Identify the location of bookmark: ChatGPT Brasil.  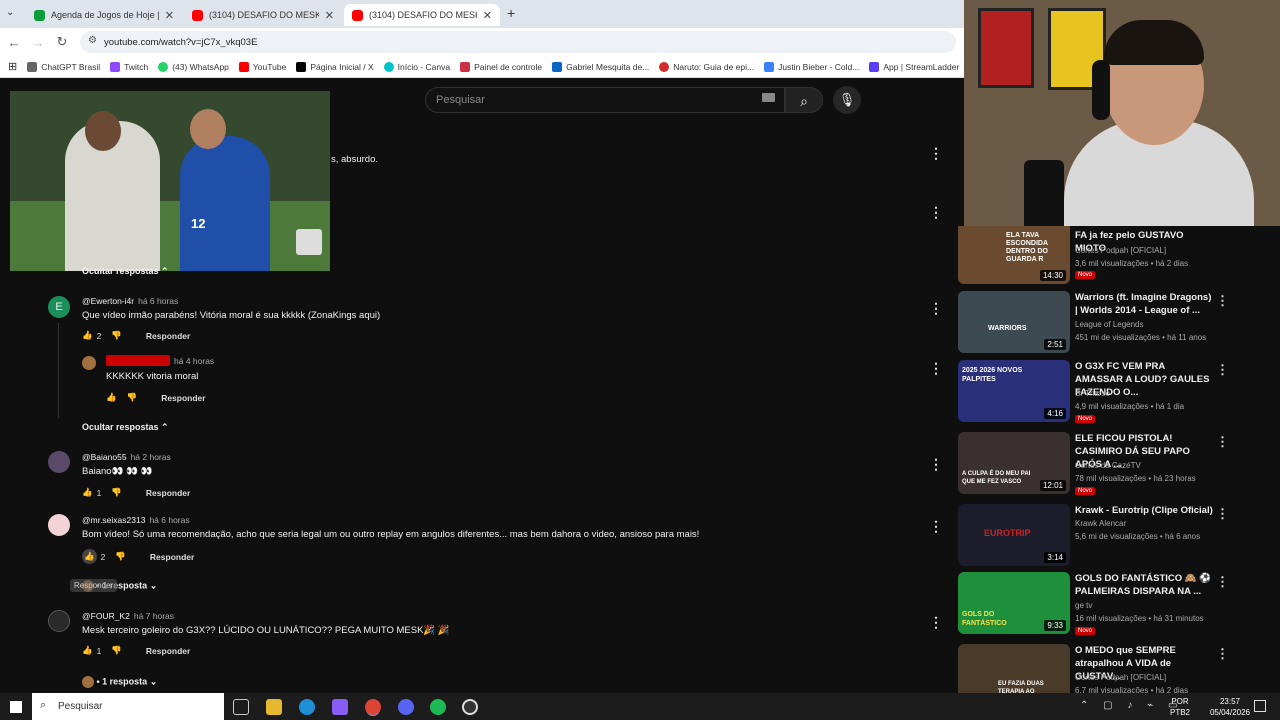
(63, 66).